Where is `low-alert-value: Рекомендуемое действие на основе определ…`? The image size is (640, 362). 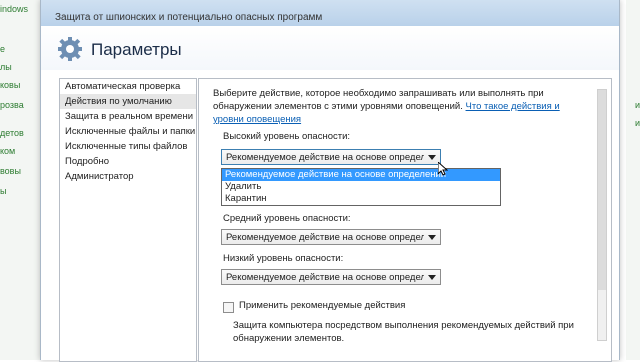
low-alert-value: Рекомендуемое действие на основе определ… is located at coordinates (325, 277).